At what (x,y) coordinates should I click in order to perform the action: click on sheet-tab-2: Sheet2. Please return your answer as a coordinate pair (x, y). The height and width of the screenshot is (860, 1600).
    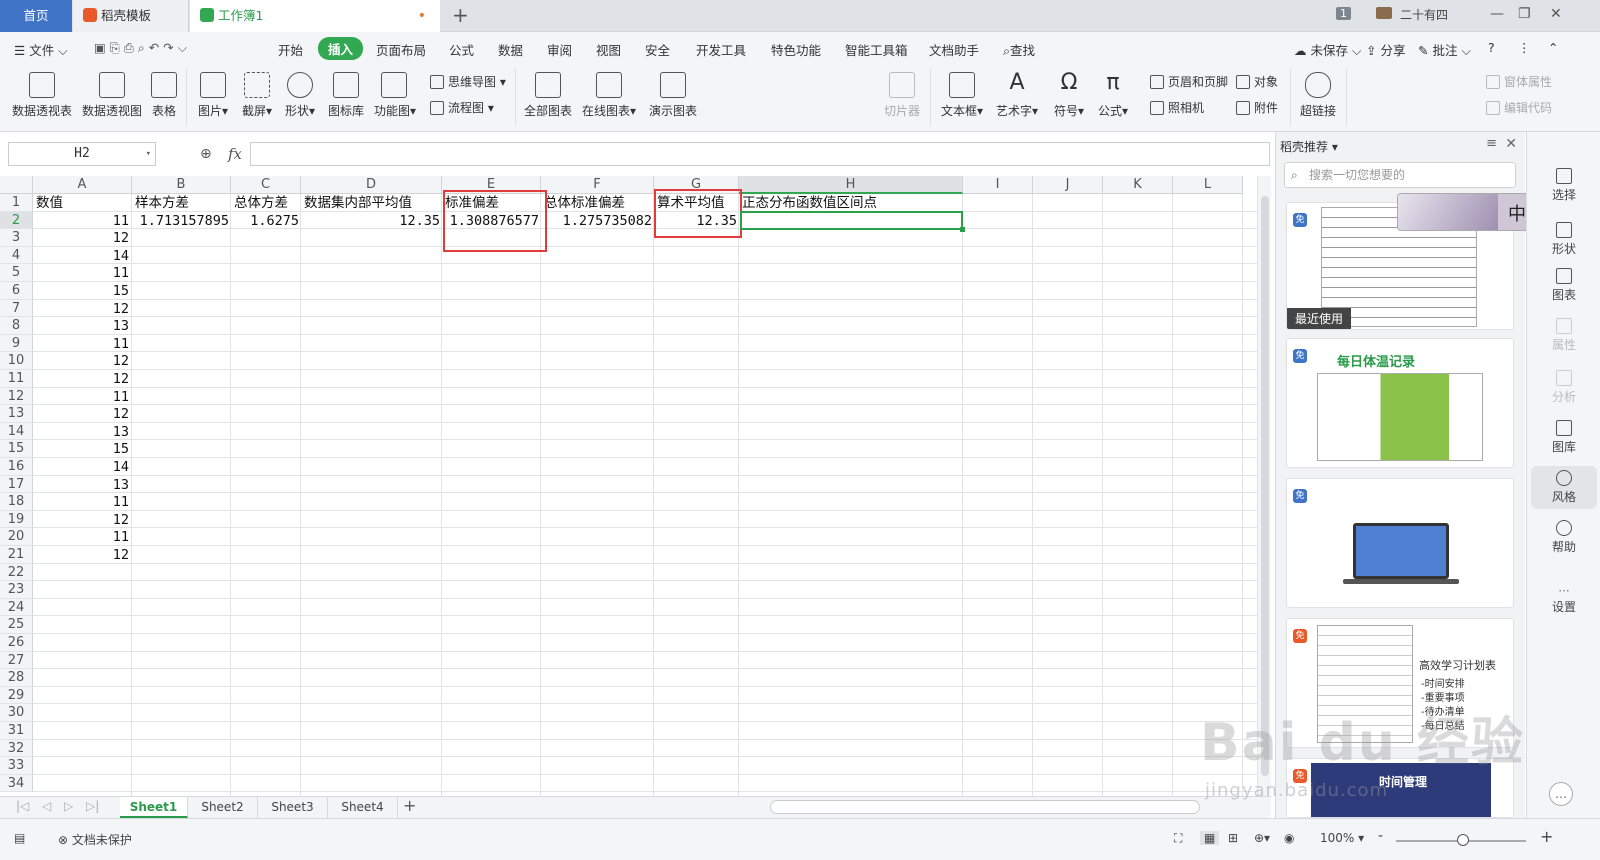
    Looking at the image, I should click on (223, 807).